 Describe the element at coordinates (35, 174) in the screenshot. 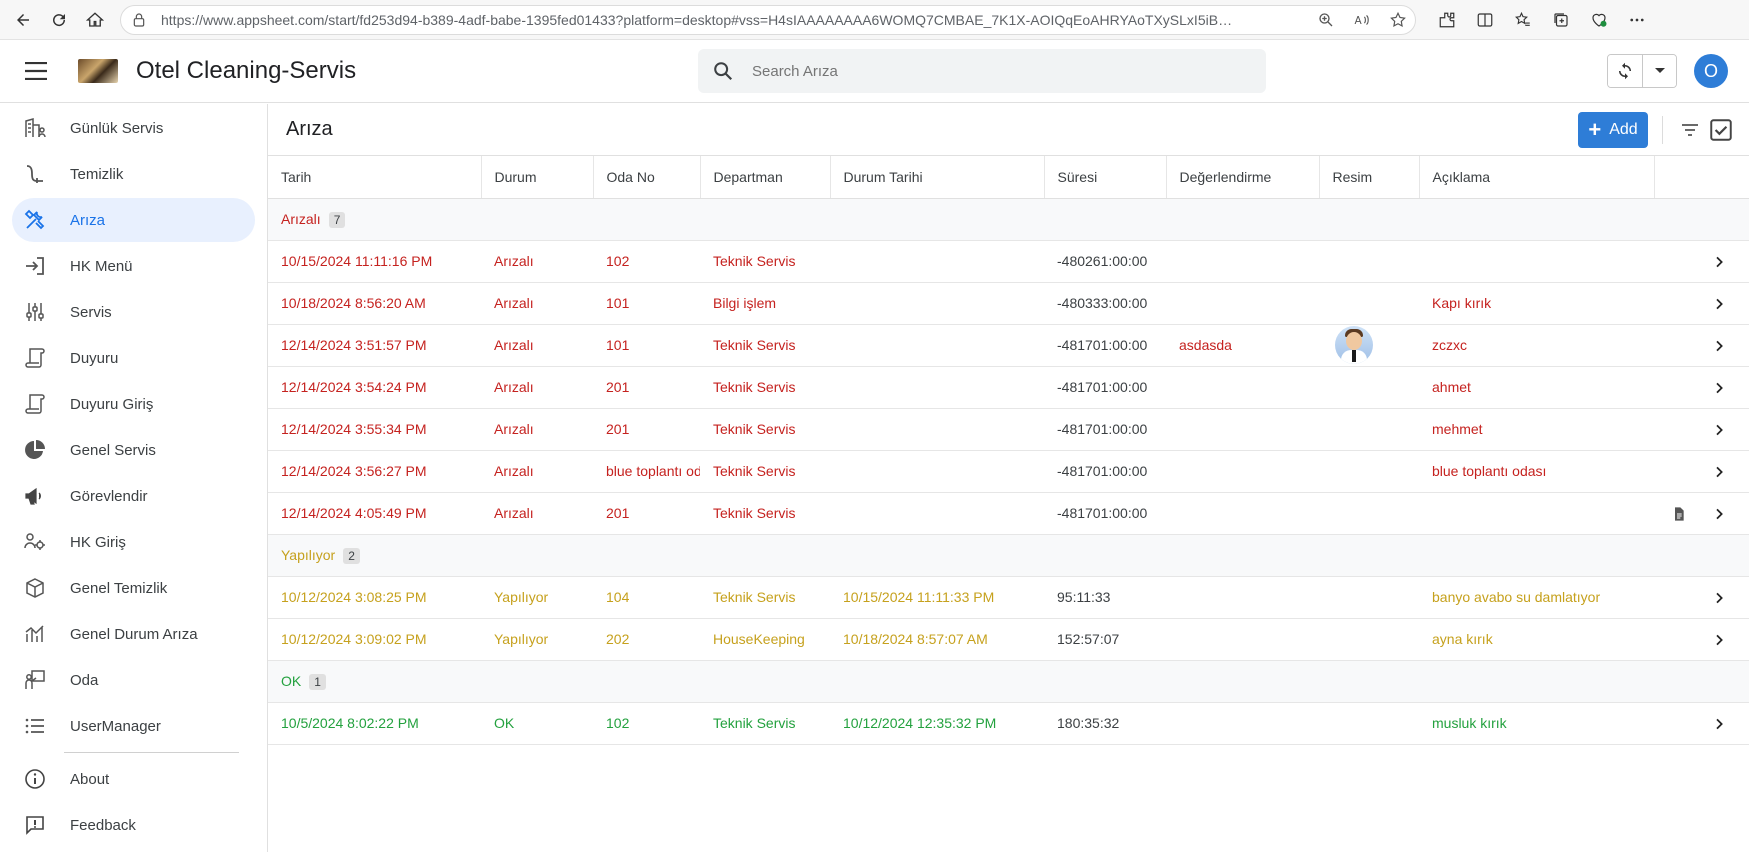

I see `vacuum-icon` at that location.